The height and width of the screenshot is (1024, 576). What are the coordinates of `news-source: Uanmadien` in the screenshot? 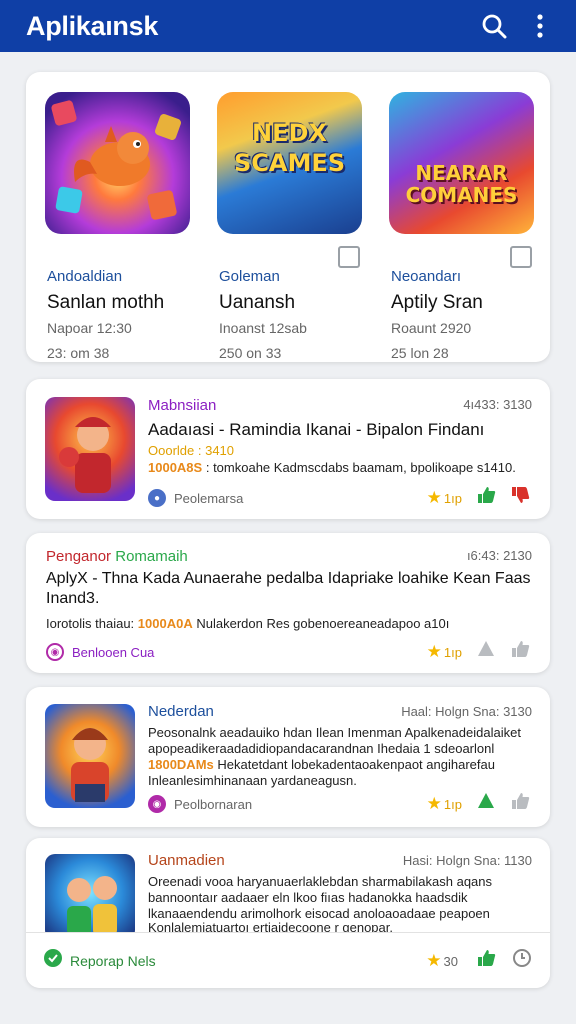 It's located at (186, 860).